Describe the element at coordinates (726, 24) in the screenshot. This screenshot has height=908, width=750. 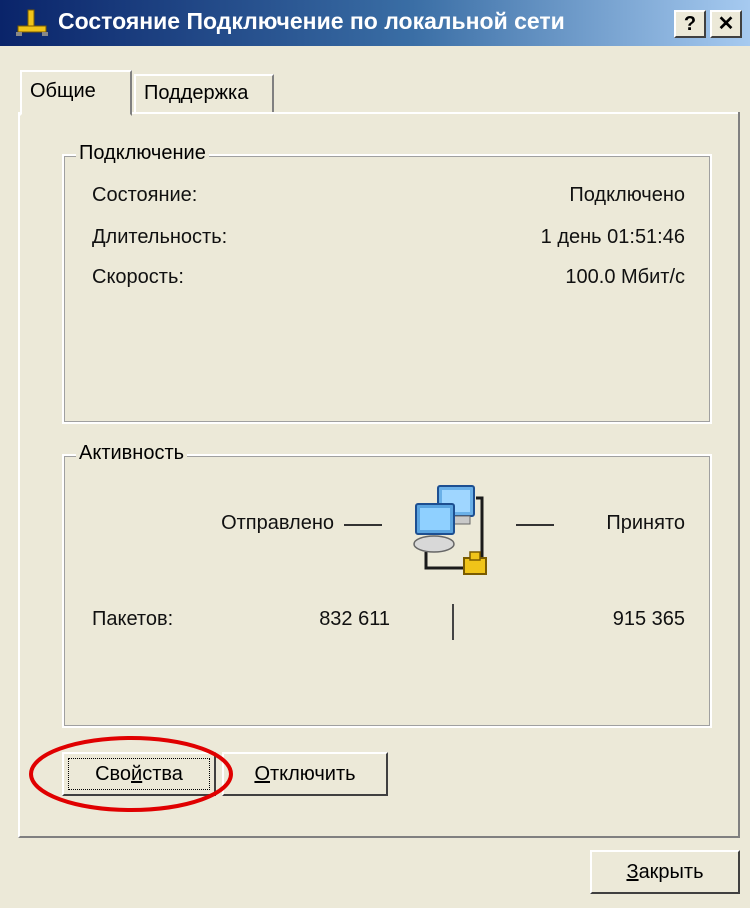
I see `close-window-button: ✕` at that location.